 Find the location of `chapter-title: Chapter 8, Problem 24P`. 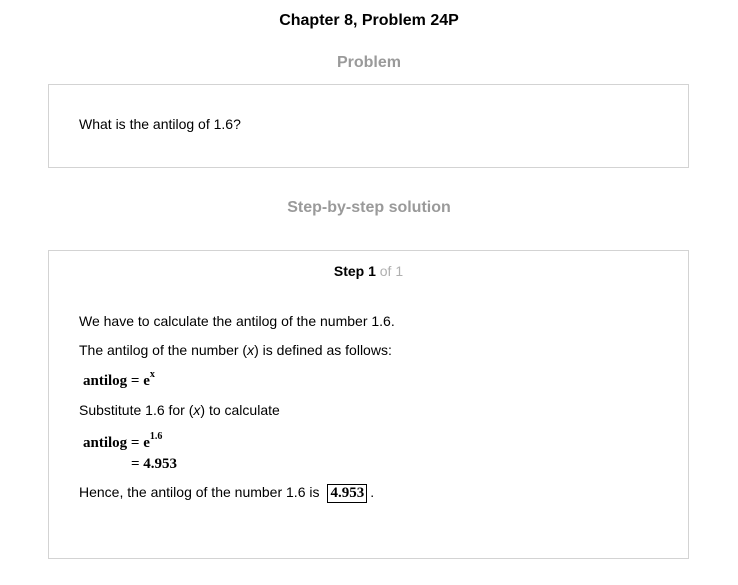

chapter-title: Chapter 8, Problem 24P is located at coordinates (369, 20).